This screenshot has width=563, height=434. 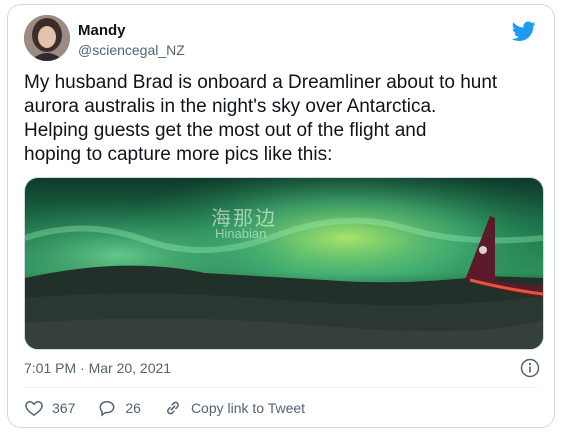 What do you see at coordinates (102, 30) in the screenshot?
I see `author-name: Mandy` at bounding box center [102, 30].